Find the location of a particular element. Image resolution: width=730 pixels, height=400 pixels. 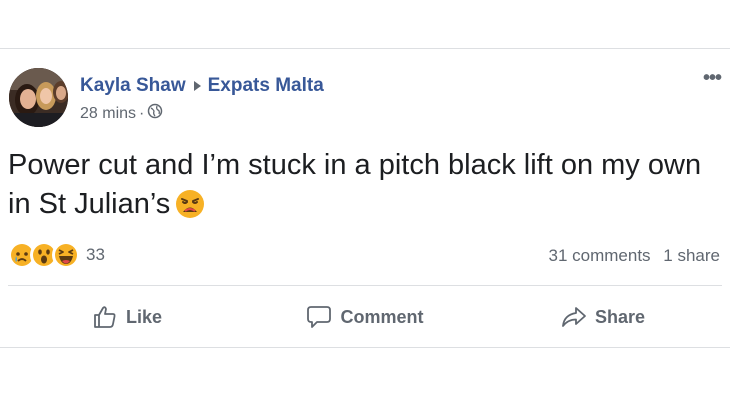

weary-face-icon is located at coordinates (190, 209).